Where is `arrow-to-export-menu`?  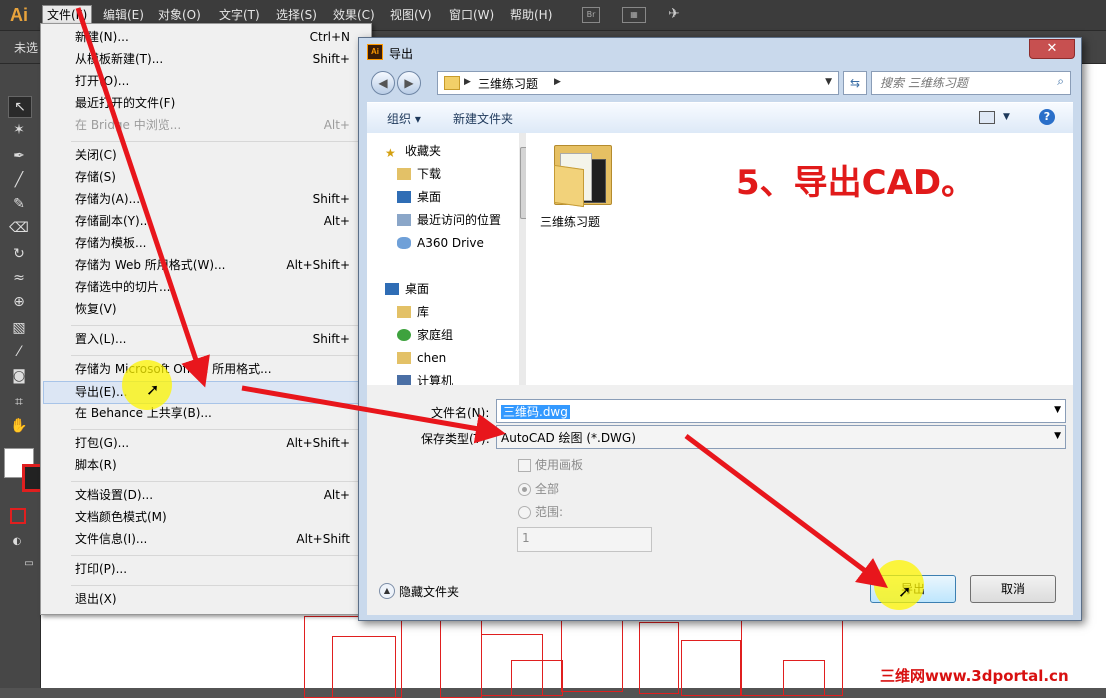 arrow-to-export-menu is located at coordinates (142, 197).